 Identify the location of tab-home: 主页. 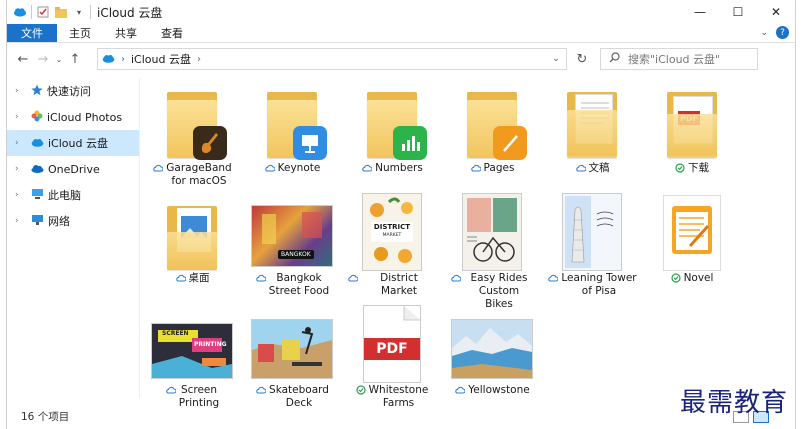
(80, 33).